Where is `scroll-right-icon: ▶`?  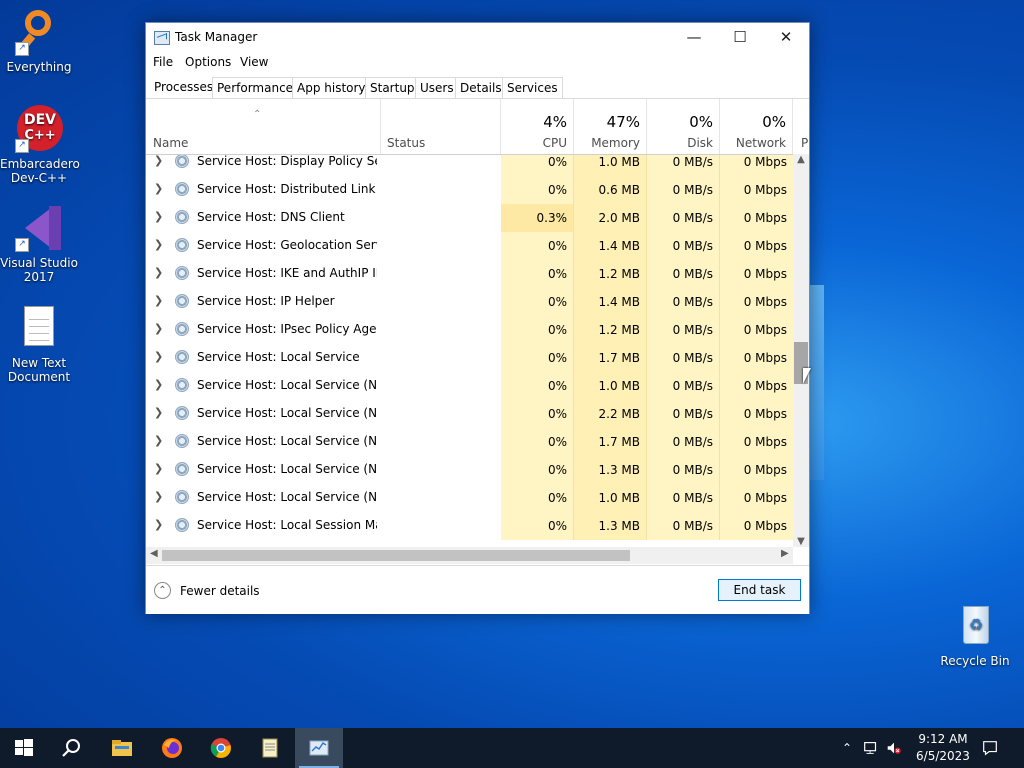
scroll-right-icon: ▶ is located at coordinates (785, 553).